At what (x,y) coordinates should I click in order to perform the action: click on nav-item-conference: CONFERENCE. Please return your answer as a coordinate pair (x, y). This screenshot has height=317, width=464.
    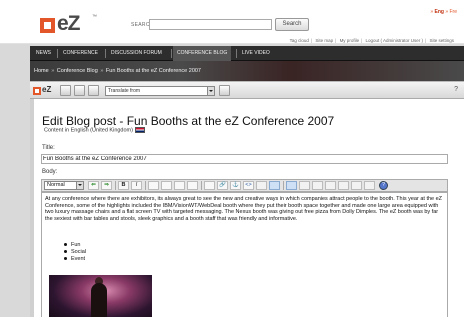
    Looking at the image, I should click on (80, 53).